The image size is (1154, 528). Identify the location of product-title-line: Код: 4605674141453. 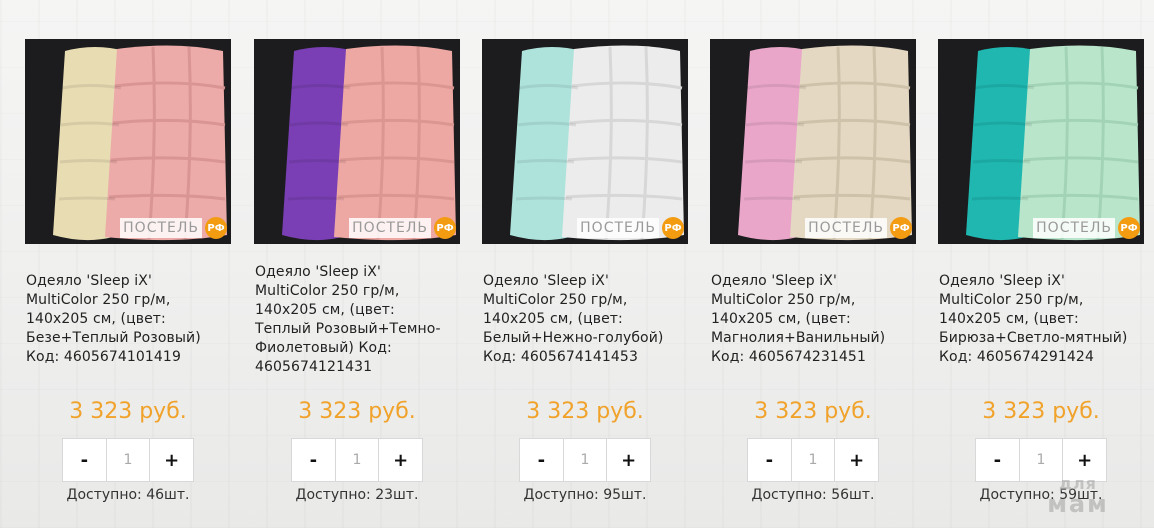
(560, 357).